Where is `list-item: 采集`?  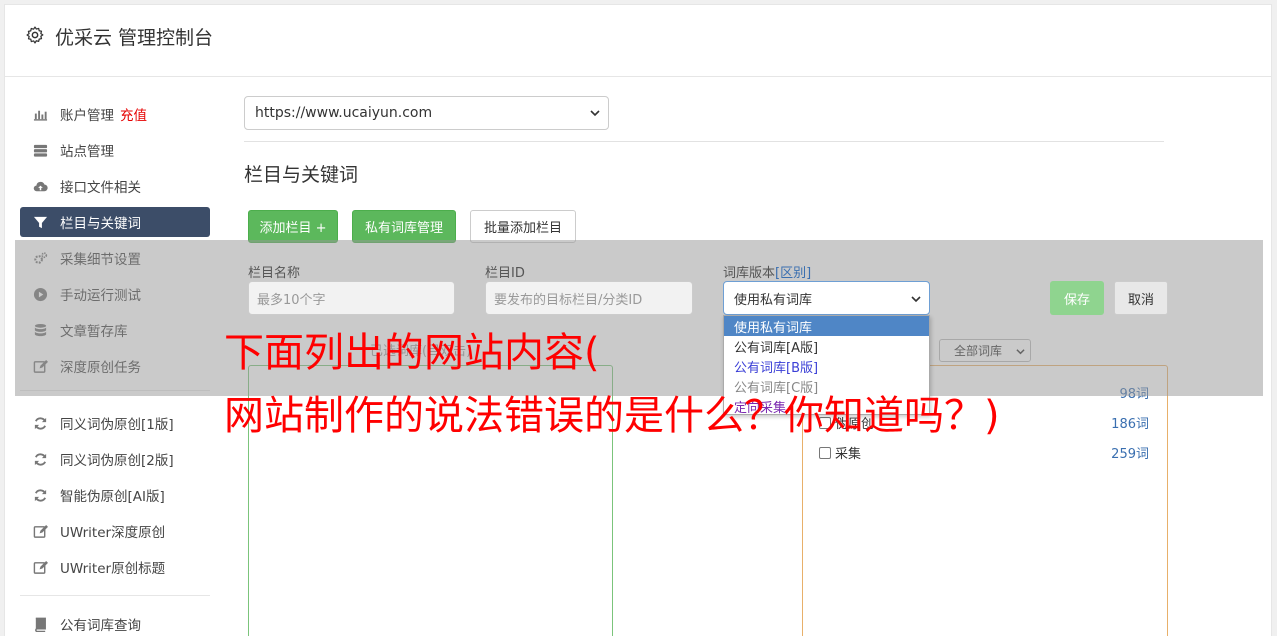 list-item: 采集 is located at coordinates (840, 452).